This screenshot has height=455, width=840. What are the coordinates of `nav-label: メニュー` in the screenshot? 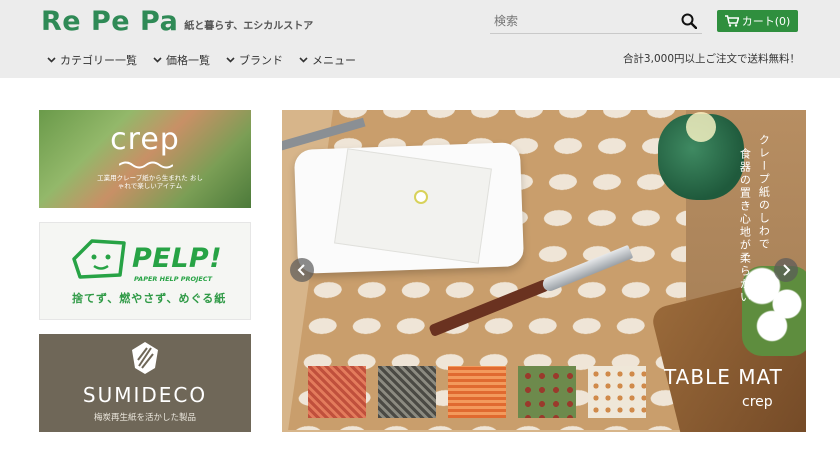 It's located at (334, 60).